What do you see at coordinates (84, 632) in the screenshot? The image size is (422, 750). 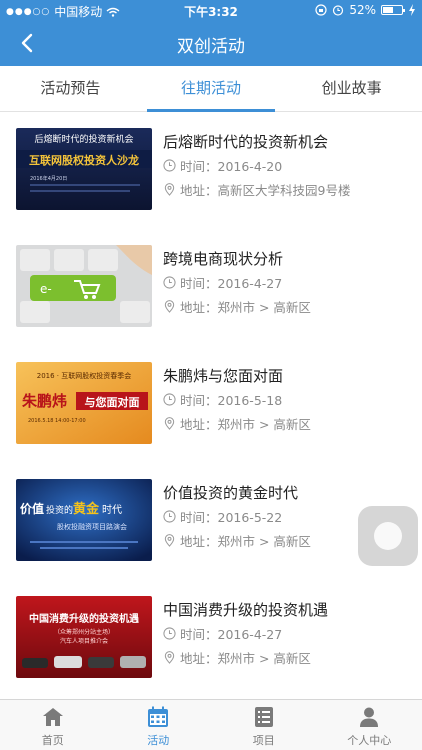 I see `poster-text: （众筹郑州分站主场）` at bounding box center [84, 632].